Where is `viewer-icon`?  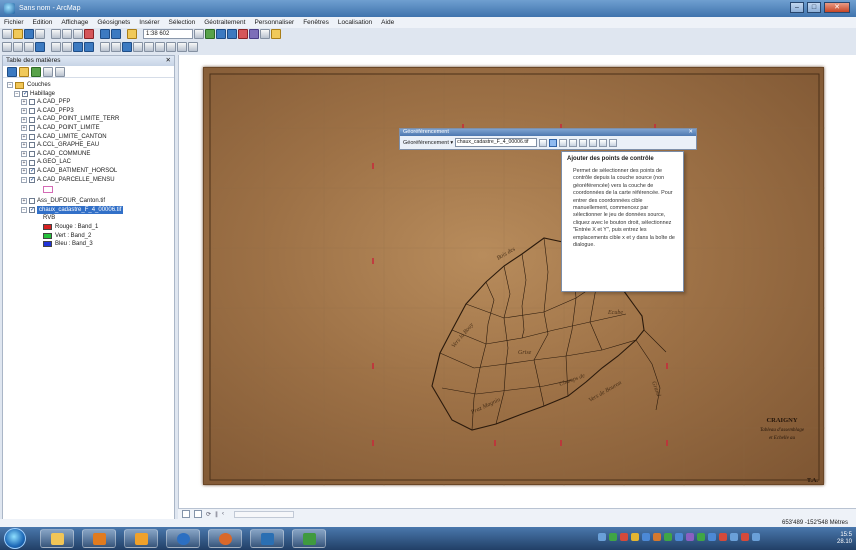
viewer-icon is located at coordinates (603, 142).